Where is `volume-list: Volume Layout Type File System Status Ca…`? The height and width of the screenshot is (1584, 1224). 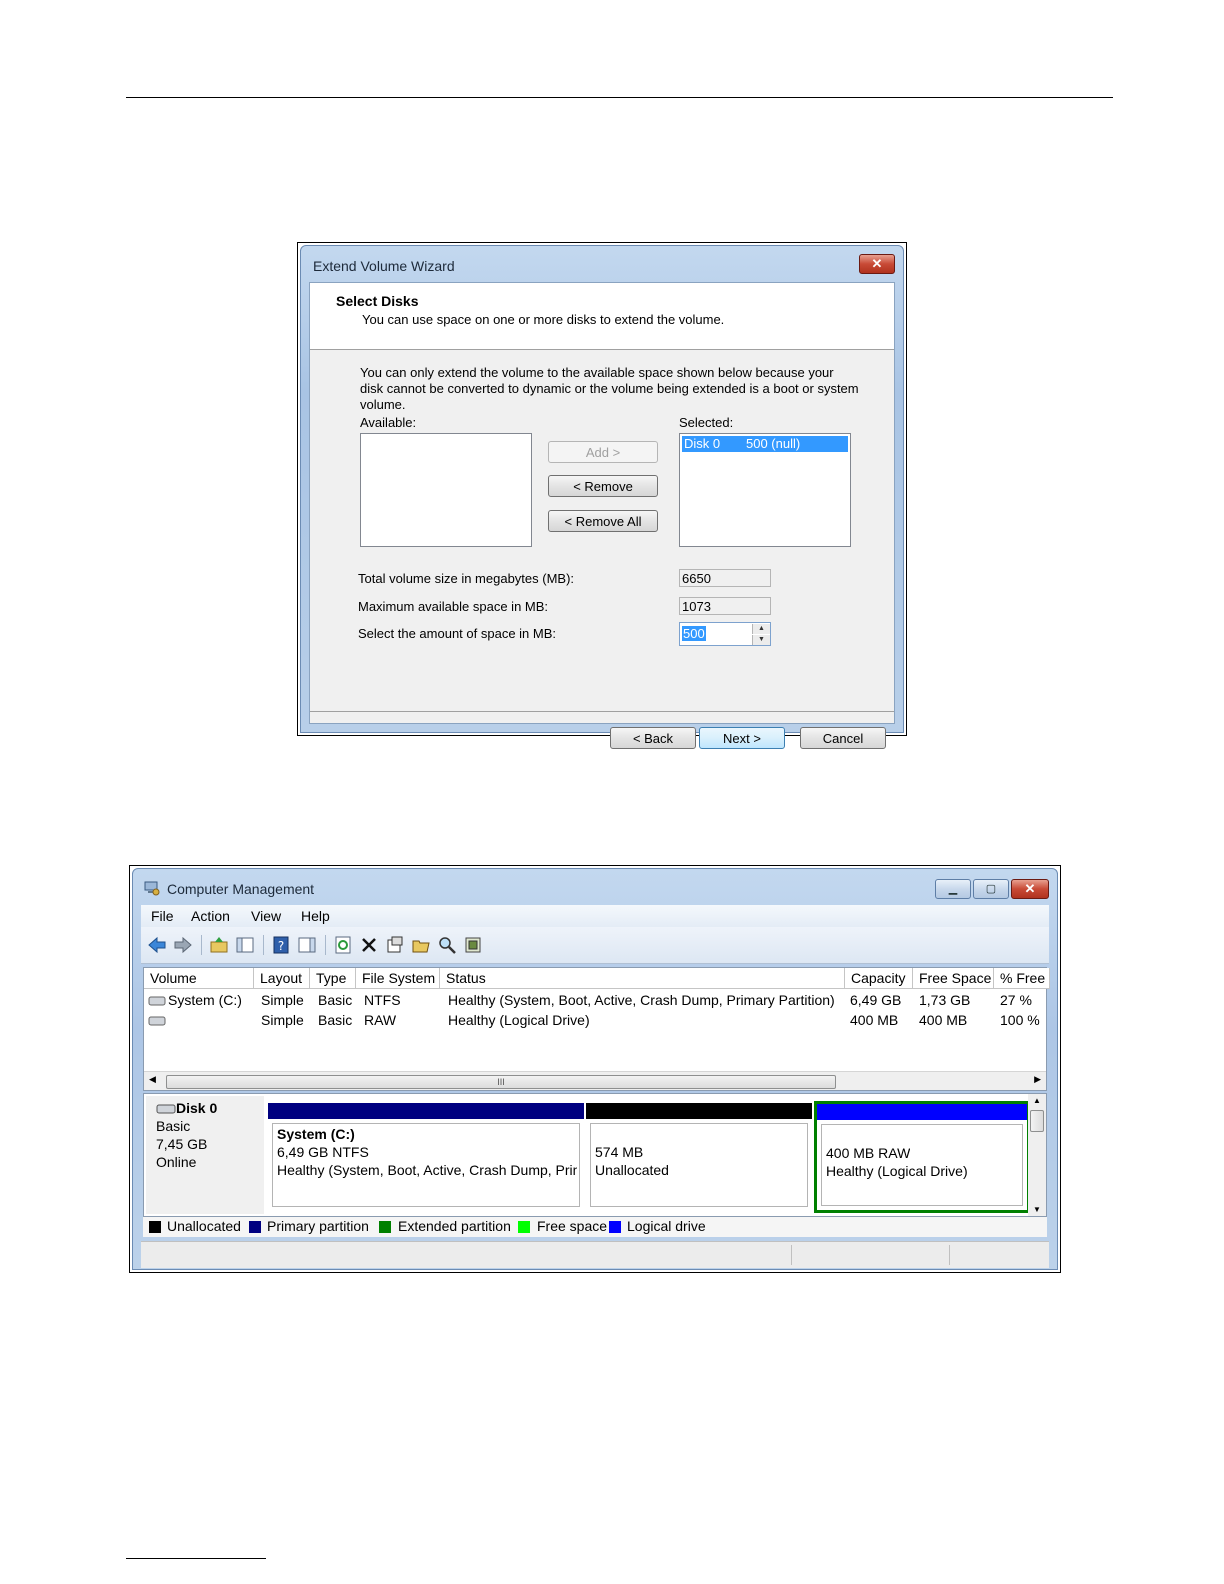
volume-list: Volume Layout Type File System Status Ca… is located at coordinates (596, 1029).